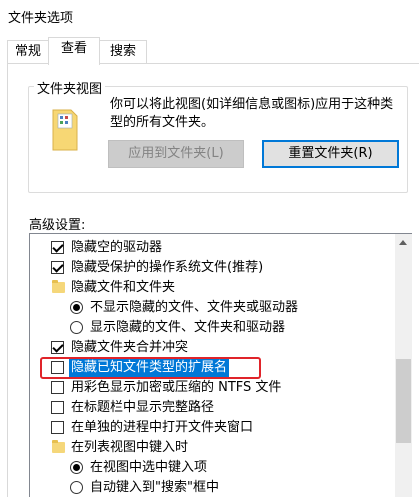 The image size is (419, 497). I want to click on setting-show-hidden: 显示隐藏的文件、文件夹和驱动器, so click(213, 328).